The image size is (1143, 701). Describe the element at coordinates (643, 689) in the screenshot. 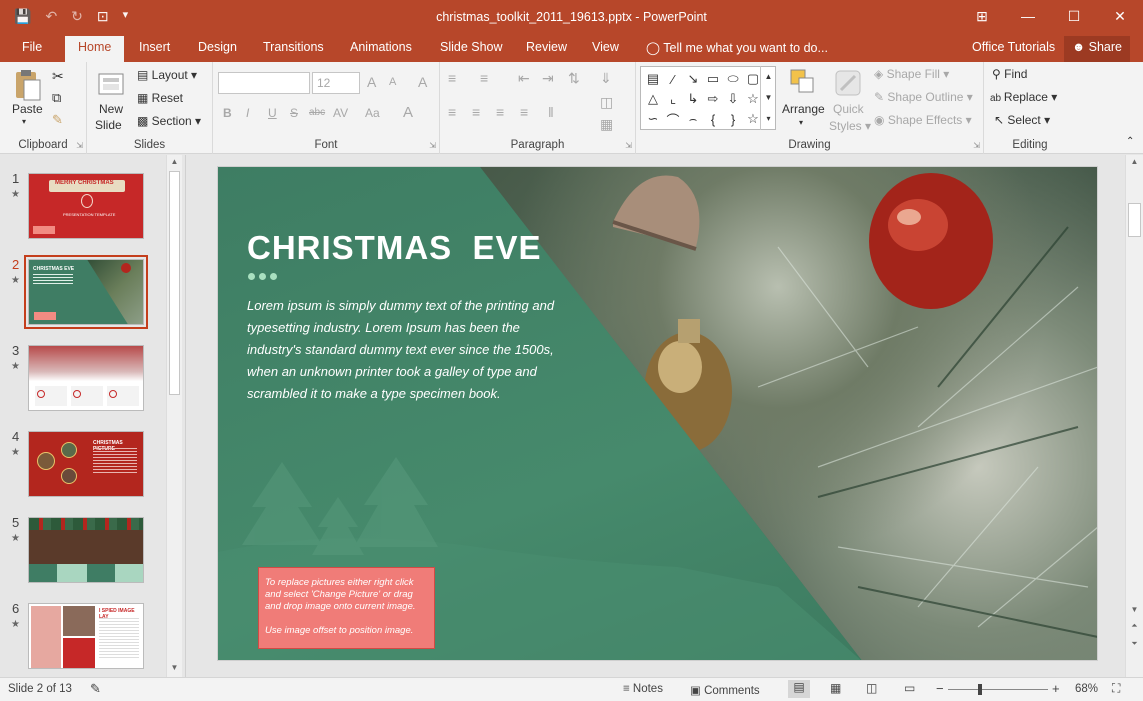

I see `notes-button: ≡ Notes` at that location.